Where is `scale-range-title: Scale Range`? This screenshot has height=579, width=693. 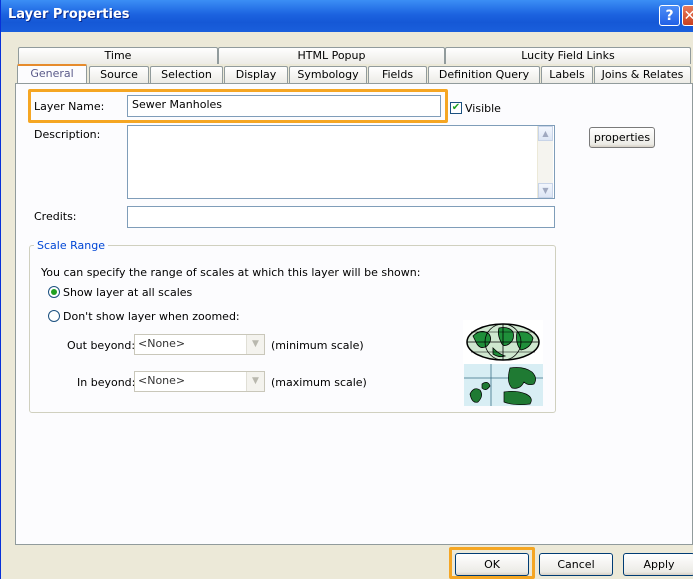
scale-range-title: Scale Range is located at coordinates (71, 245).